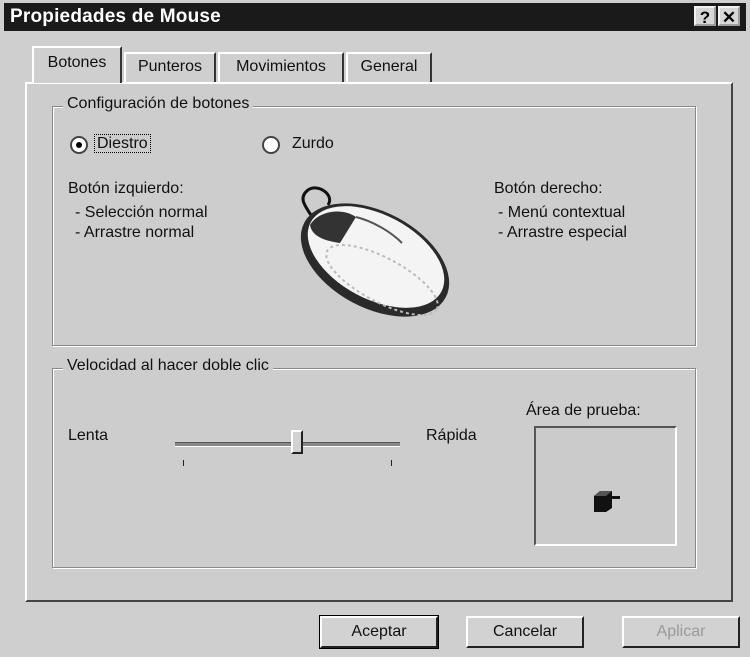  What do you see at coordinates (375, 251) in the screenshot?
I see `mouse-icon` at bounding box center [375, 251].